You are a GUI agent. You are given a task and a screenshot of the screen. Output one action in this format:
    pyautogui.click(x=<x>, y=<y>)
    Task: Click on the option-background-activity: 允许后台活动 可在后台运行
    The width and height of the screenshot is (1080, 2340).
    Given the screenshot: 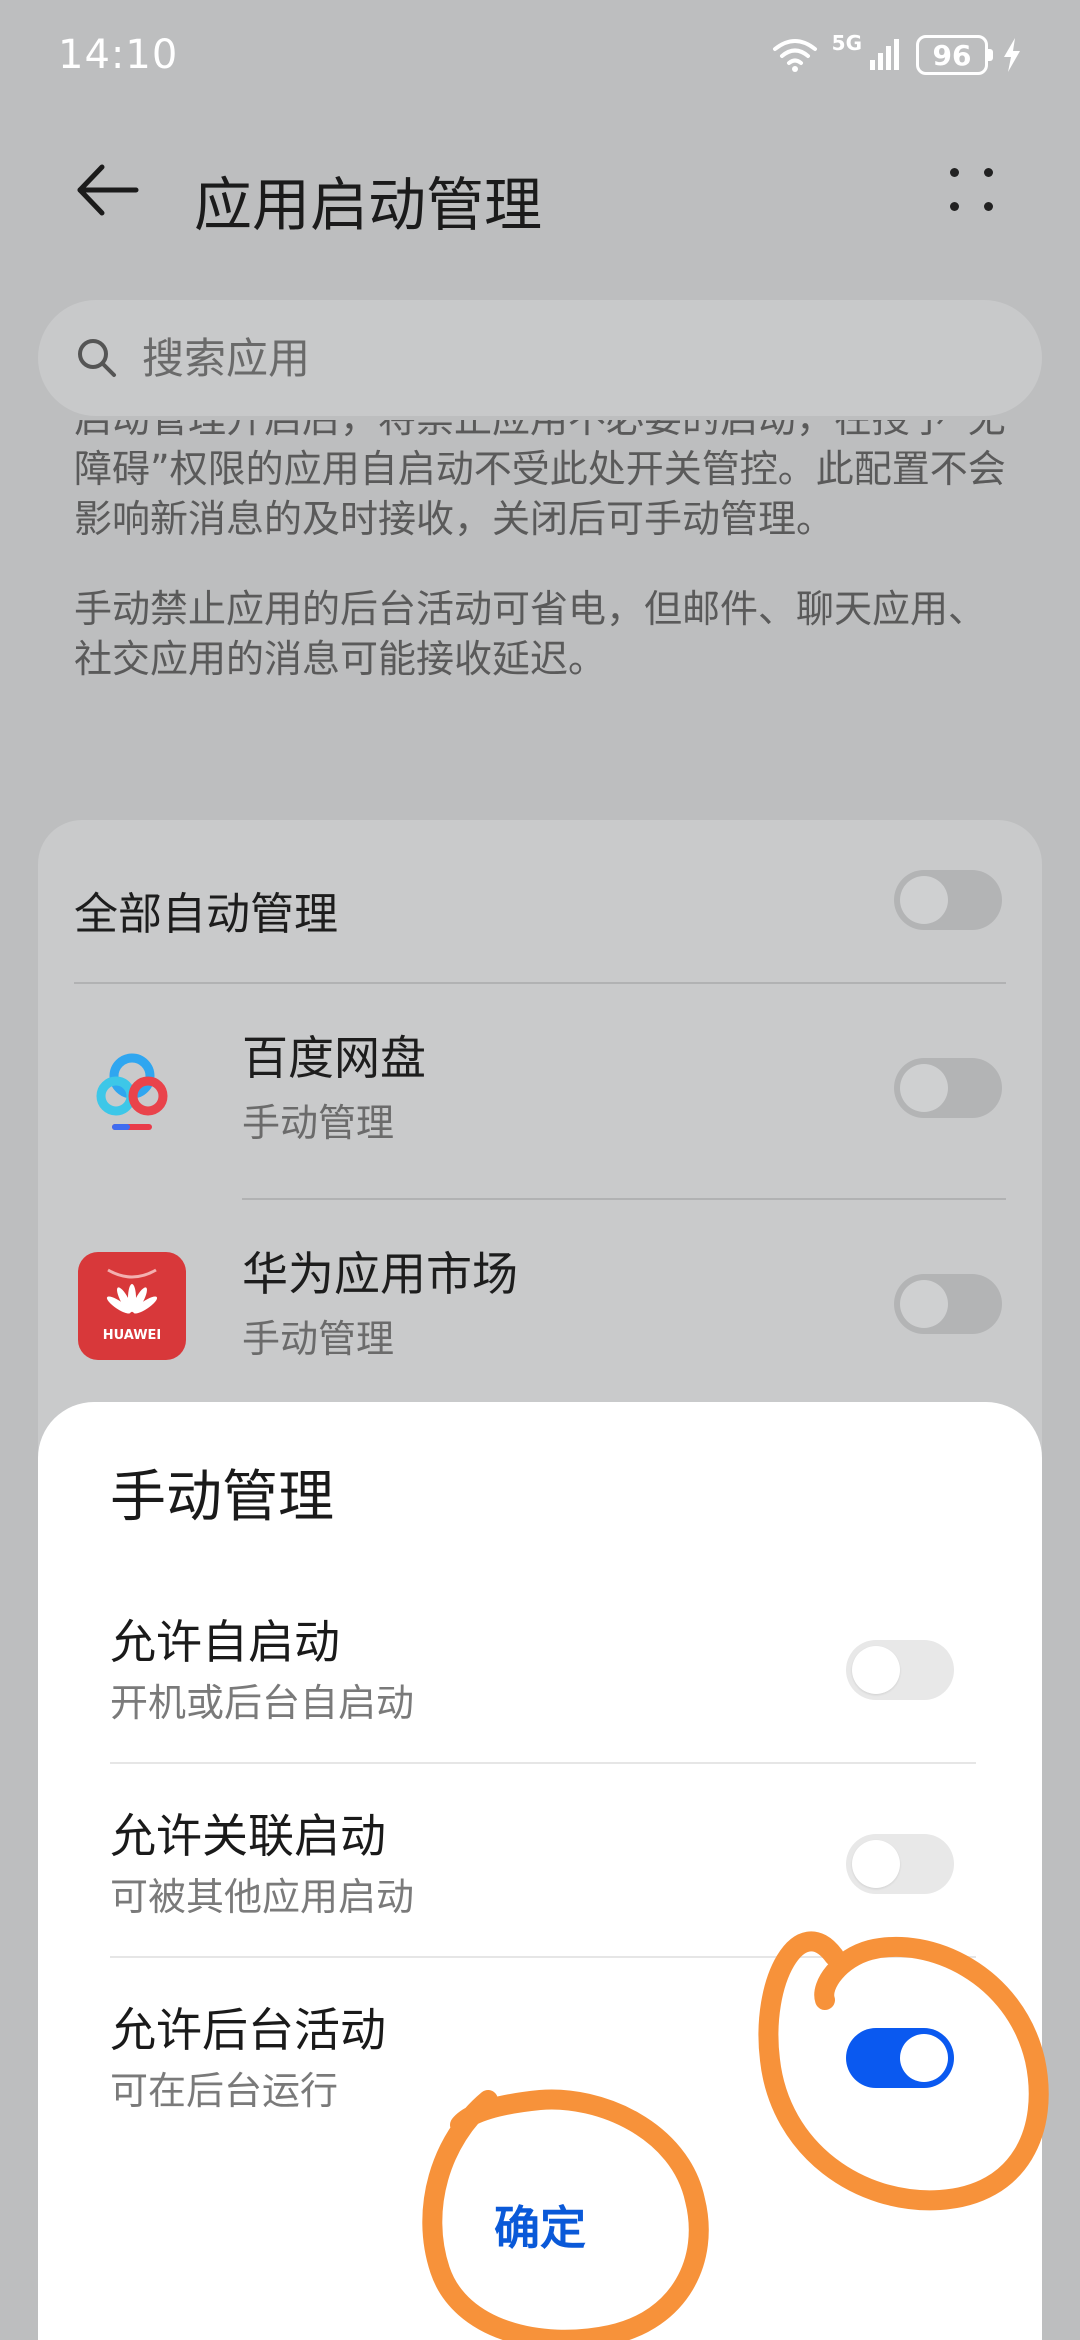 What is the action you would take?
    pyautogui.click(x=540, y=2091)
    